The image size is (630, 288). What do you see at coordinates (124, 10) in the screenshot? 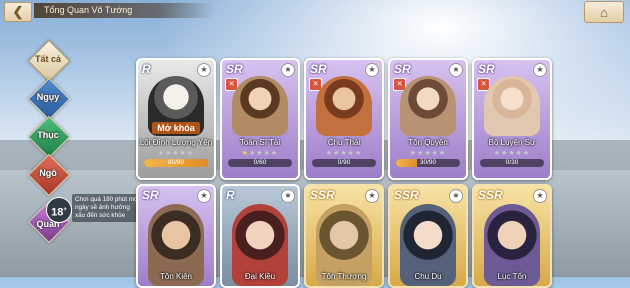
I see `page-title: Tổng Quan Võ Tướng` at bounding box center [124, 10].